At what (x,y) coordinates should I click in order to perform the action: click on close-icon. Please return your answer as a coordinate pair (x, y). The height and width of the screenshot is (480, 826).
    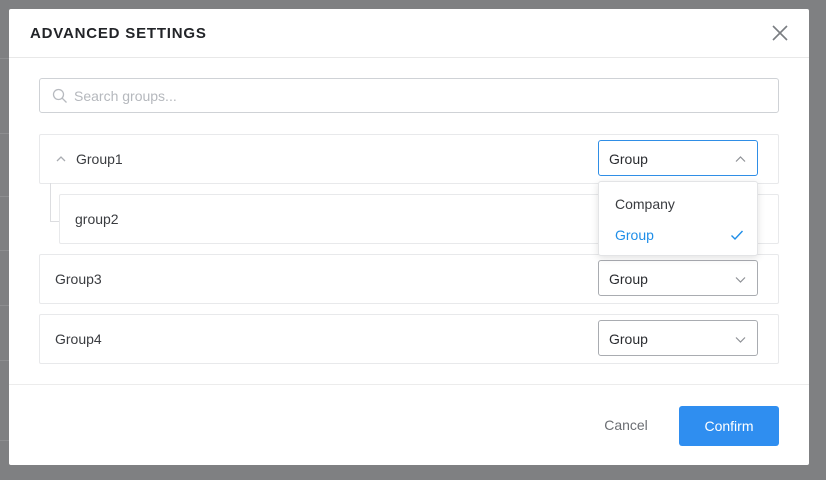
    Looking at the image, I should click on (780, 33).